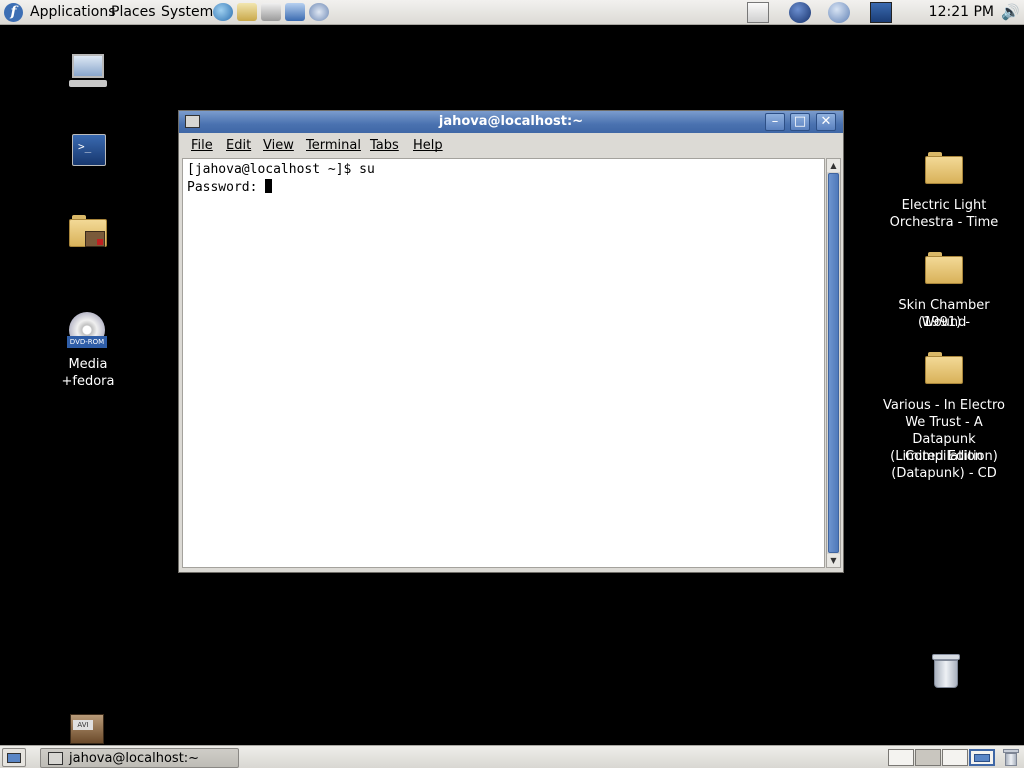 This screenshot has width=1024, height=768. What do you see at coordinates (269, 186) in the screenshot?
I see `text-cursor` at bounding box center [269, 186].